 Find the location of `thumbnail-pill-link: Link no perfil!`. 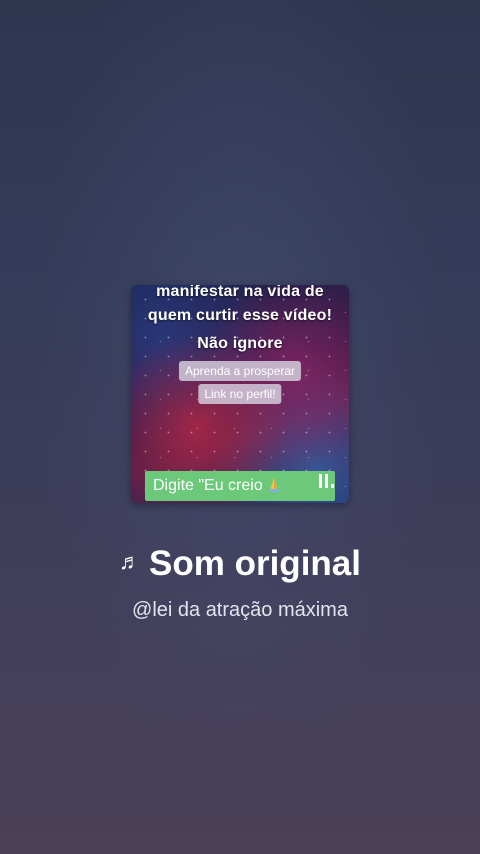

thumbnail-pill-link: Link no perfil! is located at coordinates (240, 394).